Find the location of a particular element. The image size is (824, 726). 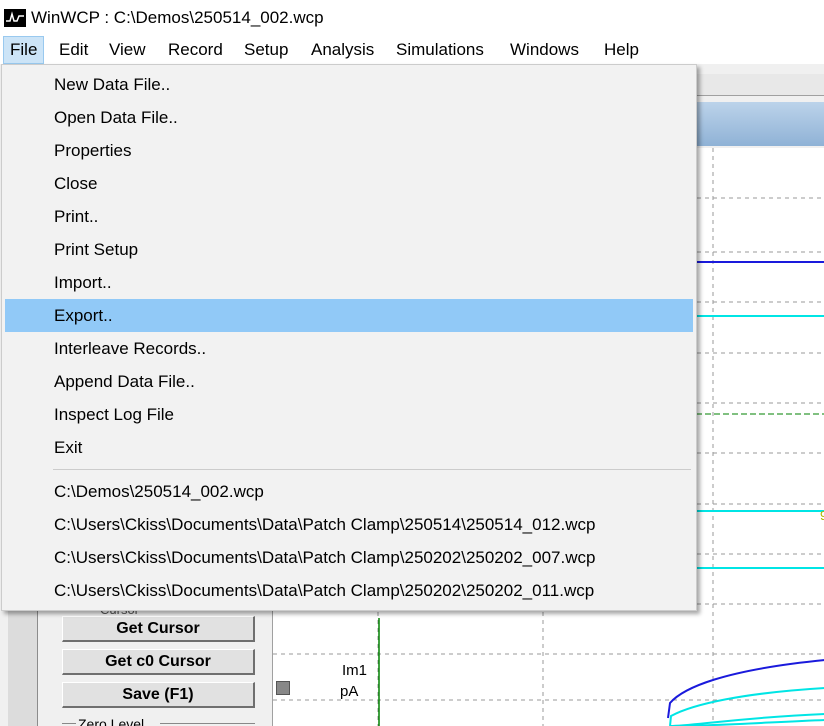

menu-separator is located at coordinates (372, 469).